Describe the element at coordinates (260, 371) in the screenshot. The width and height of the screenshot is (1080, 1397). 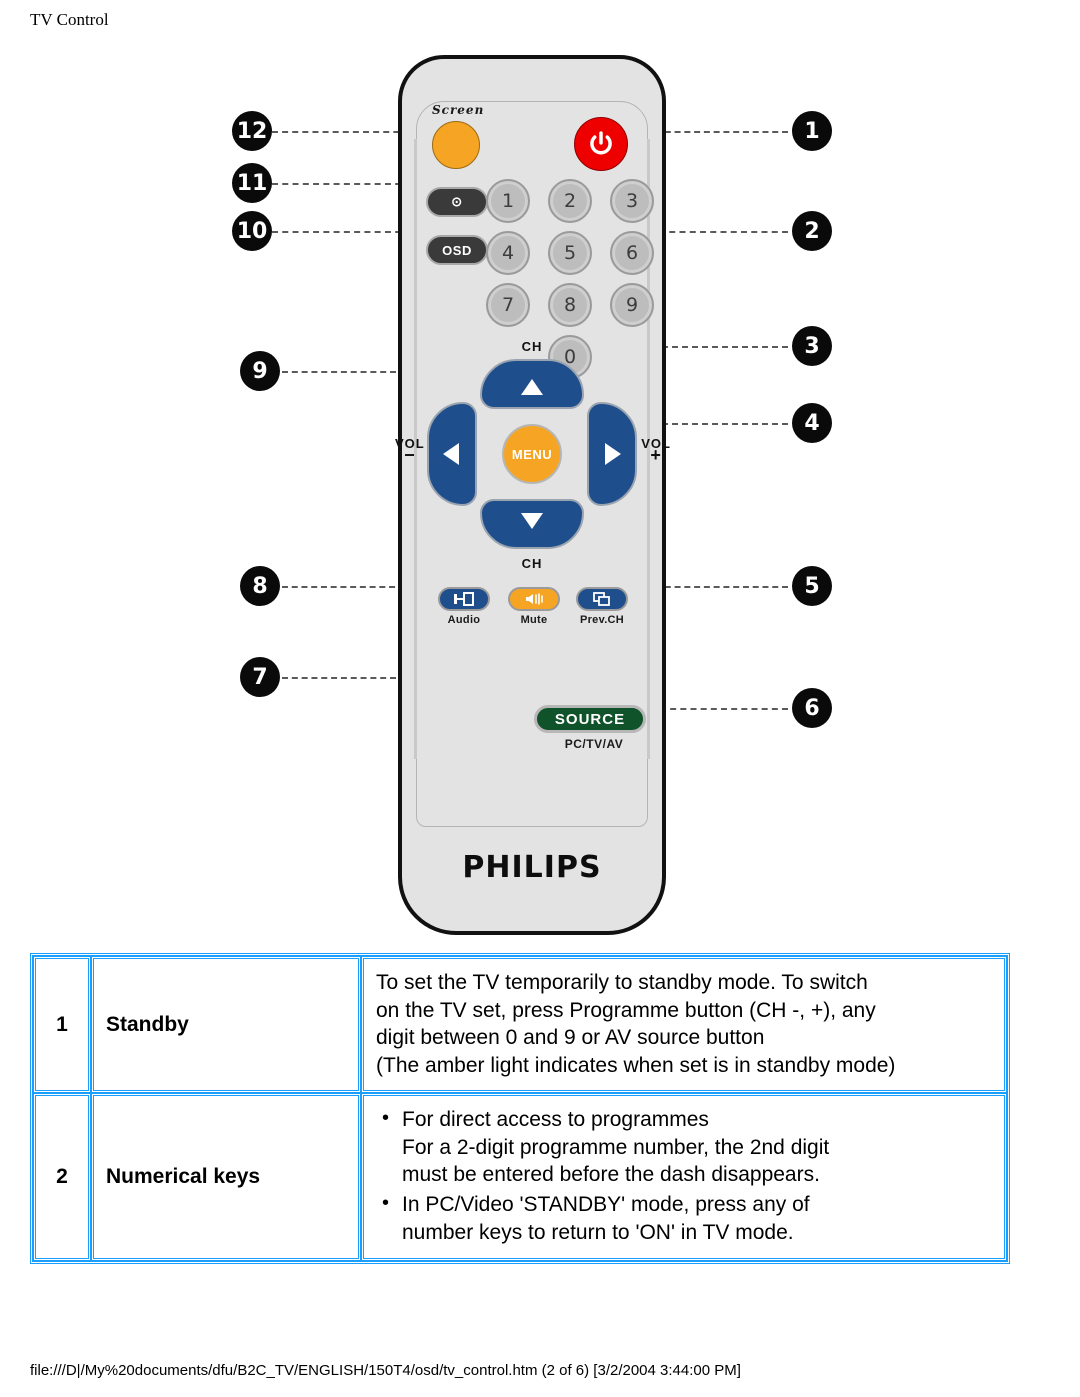
I see `callout-9: 9` at that location.